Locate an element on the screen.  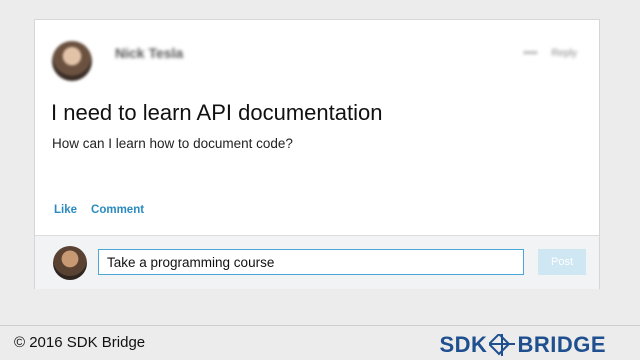
reply-input is located at coordinates (311, 262).